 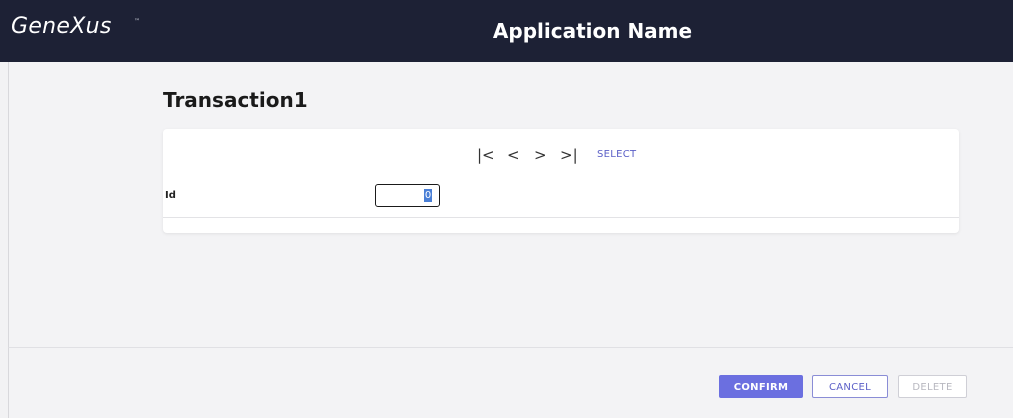 I want to click on previous-record-icon: <, so click(x=513, y=155).